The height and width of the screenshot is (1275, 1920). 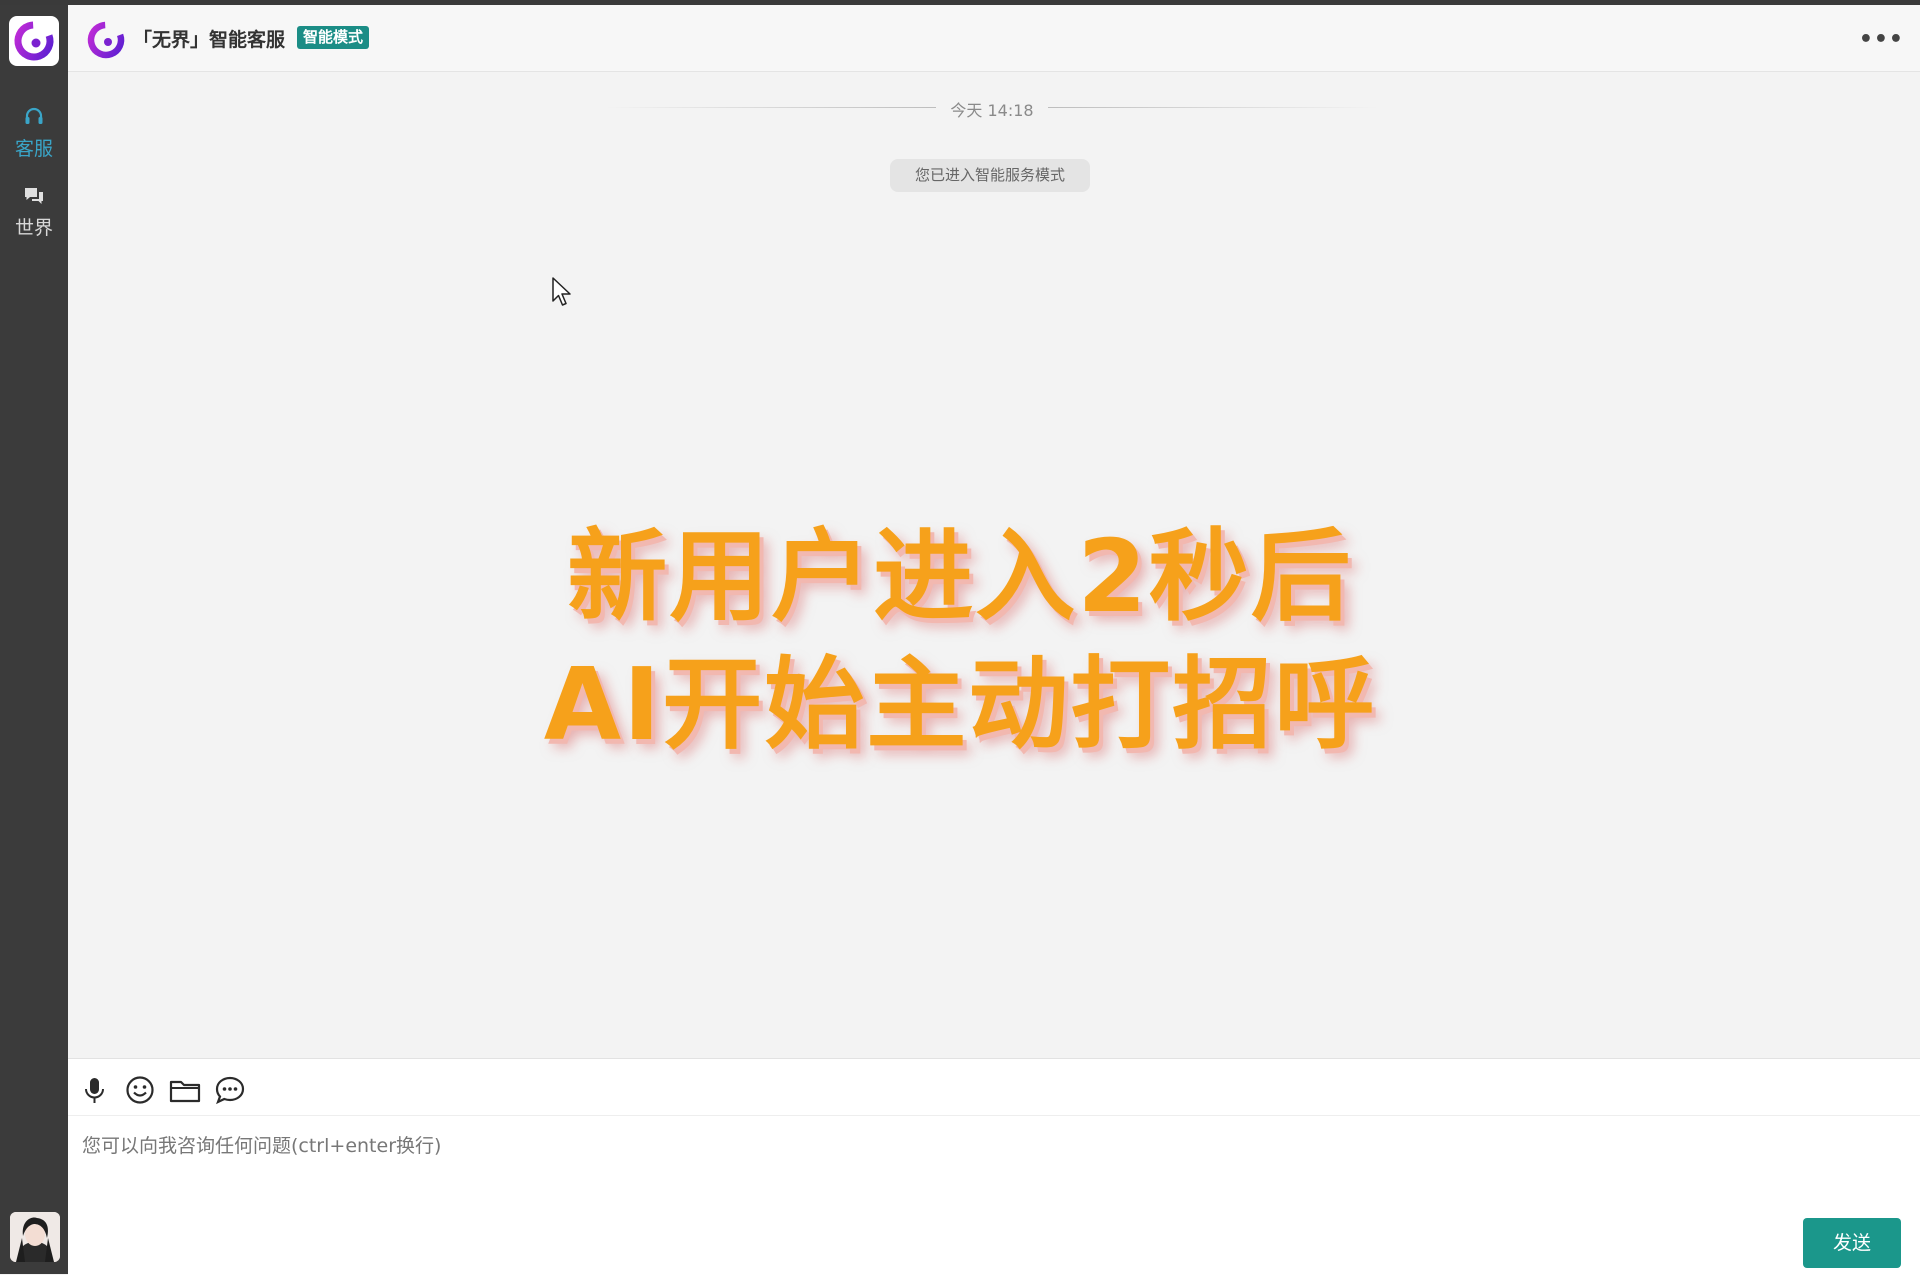 I want to click on emoji-icon, so click(x=140, y=1090).